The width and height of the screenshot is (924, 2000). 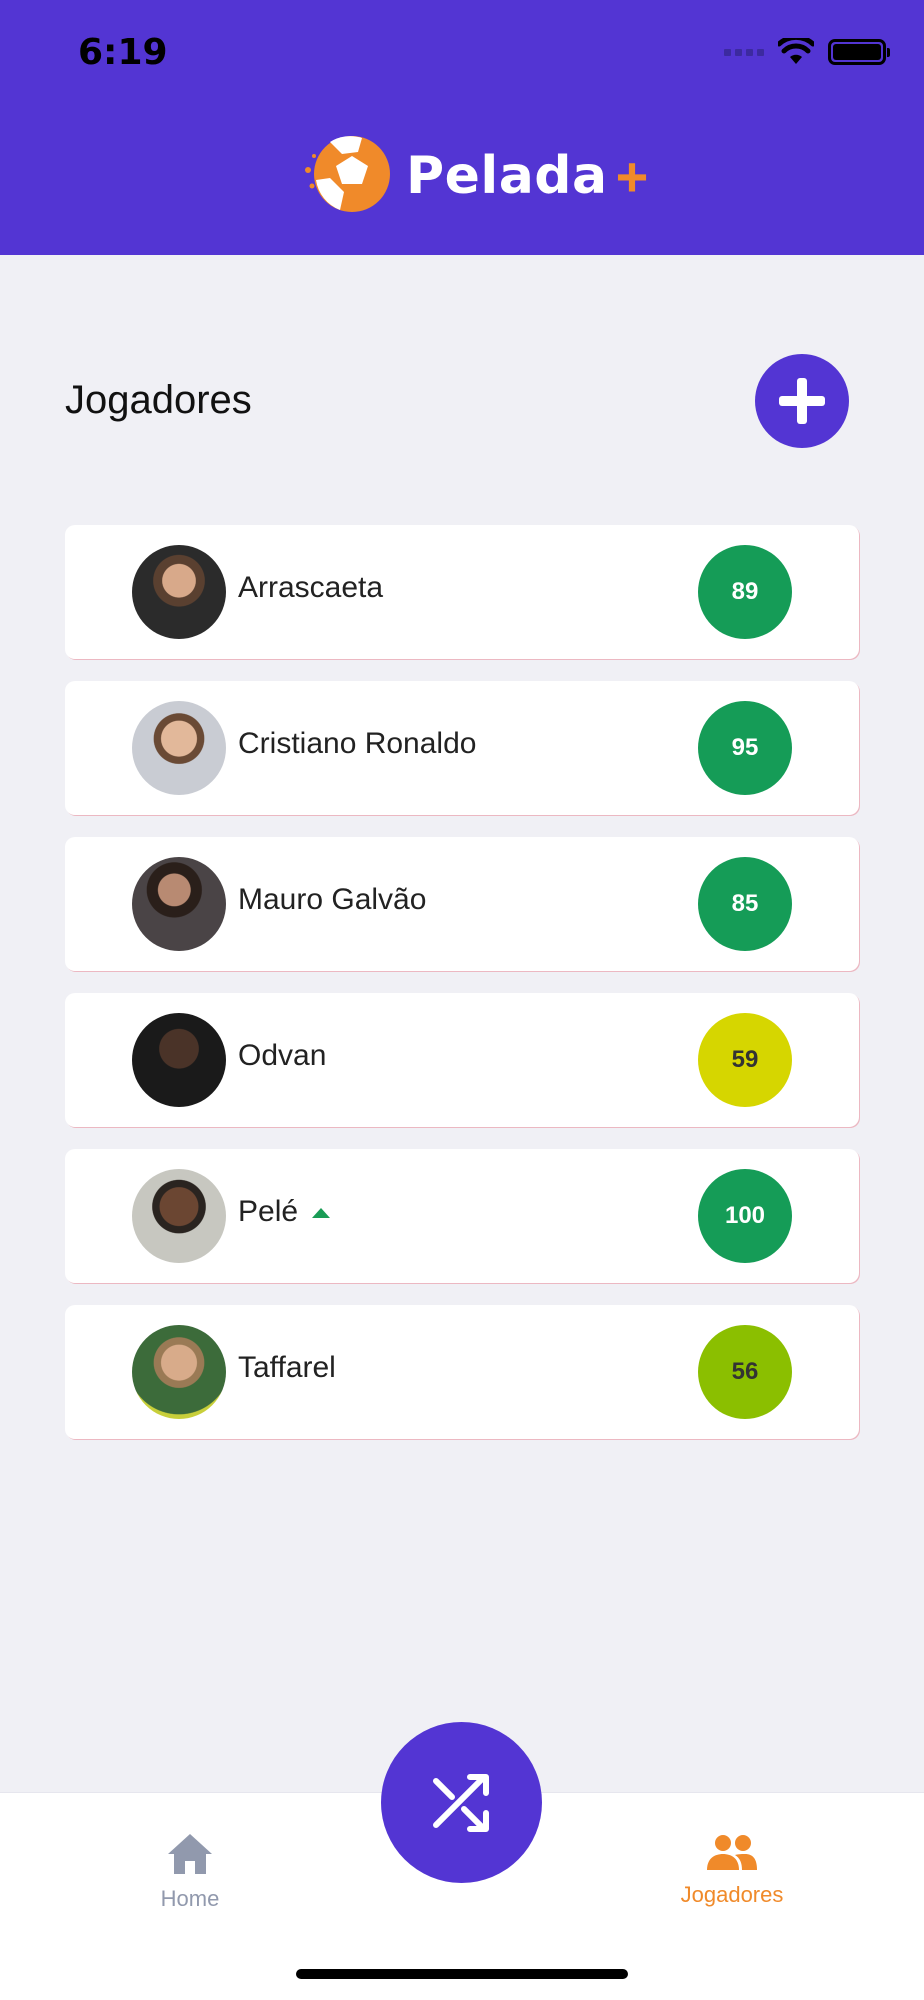 What do you see at coordinates (311, 587) in the screenshot?
I see `player-name: Arrascaeta` at bounding box center [311, 587].